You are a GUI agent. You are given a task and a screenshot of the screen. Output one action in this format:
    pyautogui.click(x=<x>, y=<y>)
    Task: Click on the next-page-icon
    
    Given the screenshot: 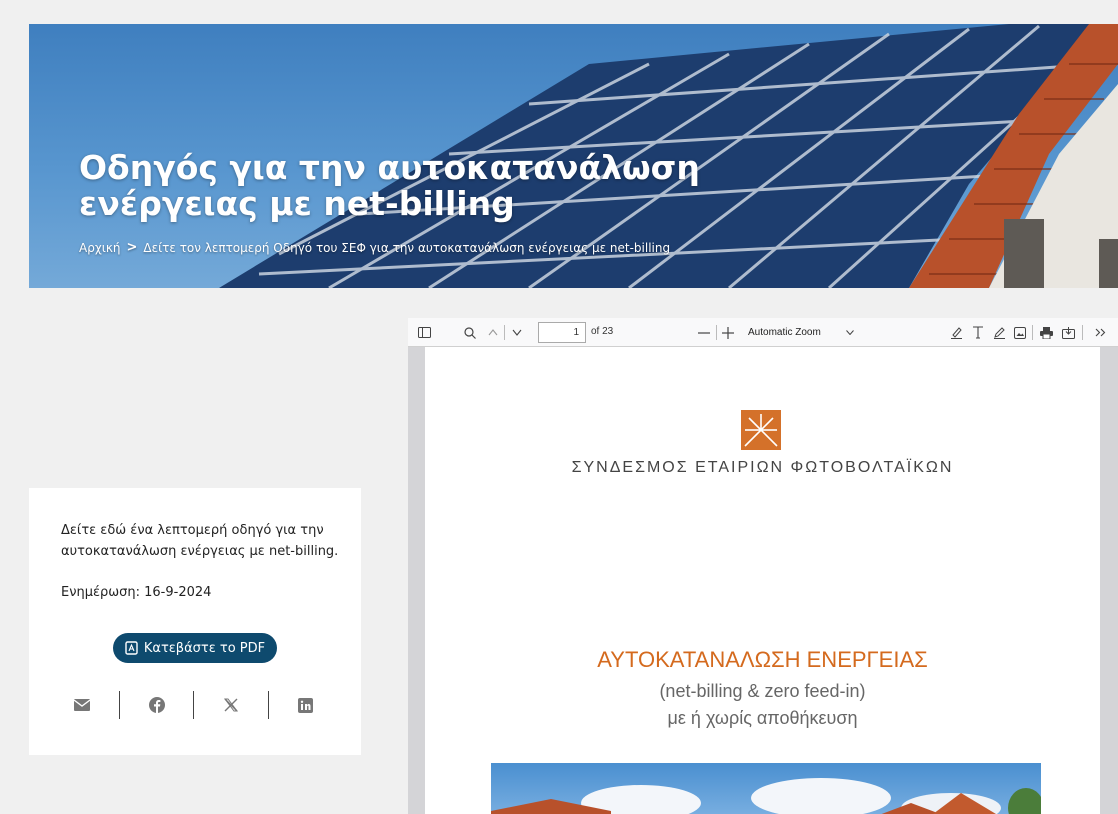 What is the action you would take?
    pyautogui.click(x=517, y=332)
    